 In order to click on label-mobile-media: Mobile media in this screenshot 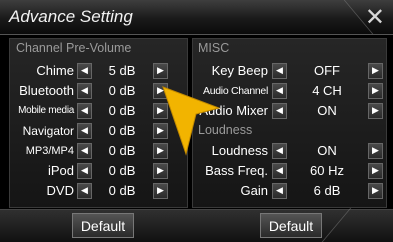, I will do `click(46, 110)`.